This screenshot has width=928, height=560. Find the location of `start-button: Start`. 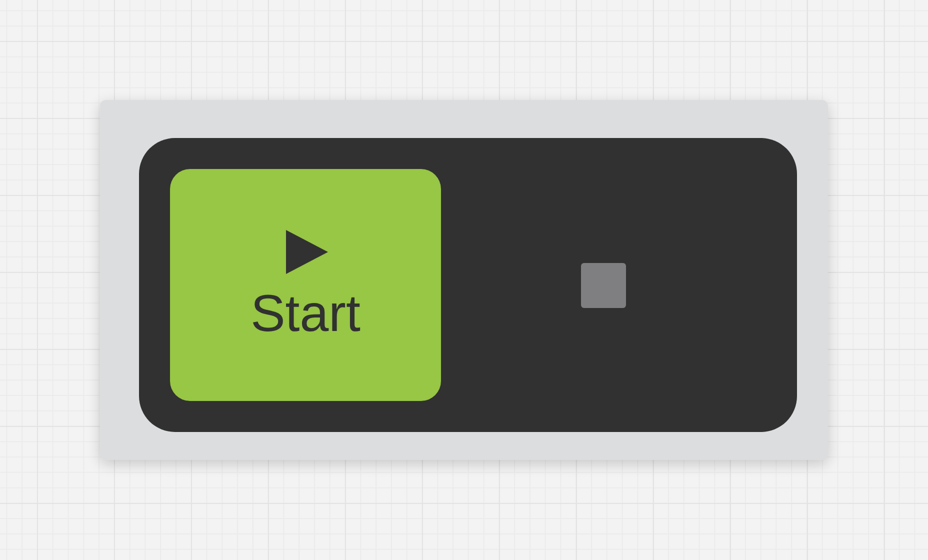

start-button: Start is located at coordinates (305, 285).